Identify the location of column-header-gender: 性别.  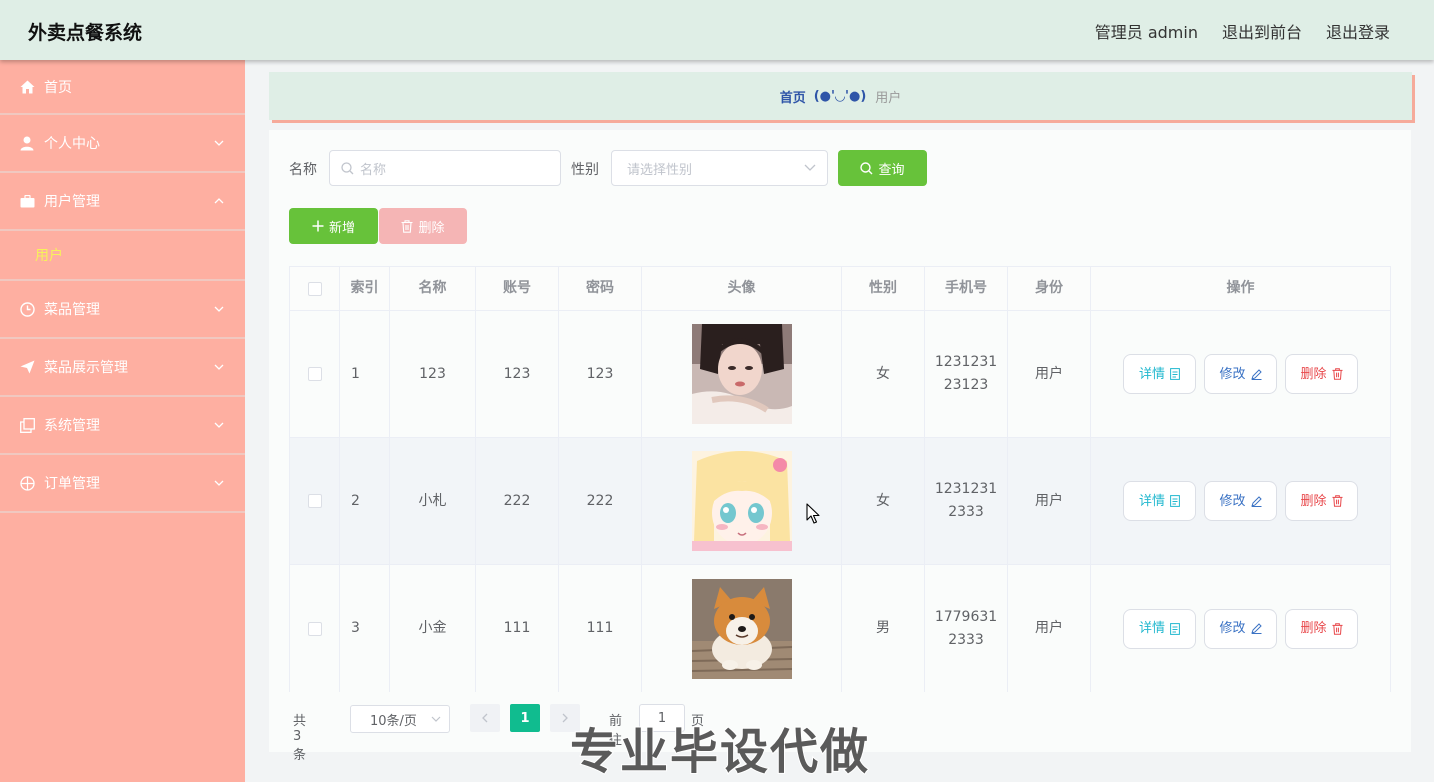
(883, 288).